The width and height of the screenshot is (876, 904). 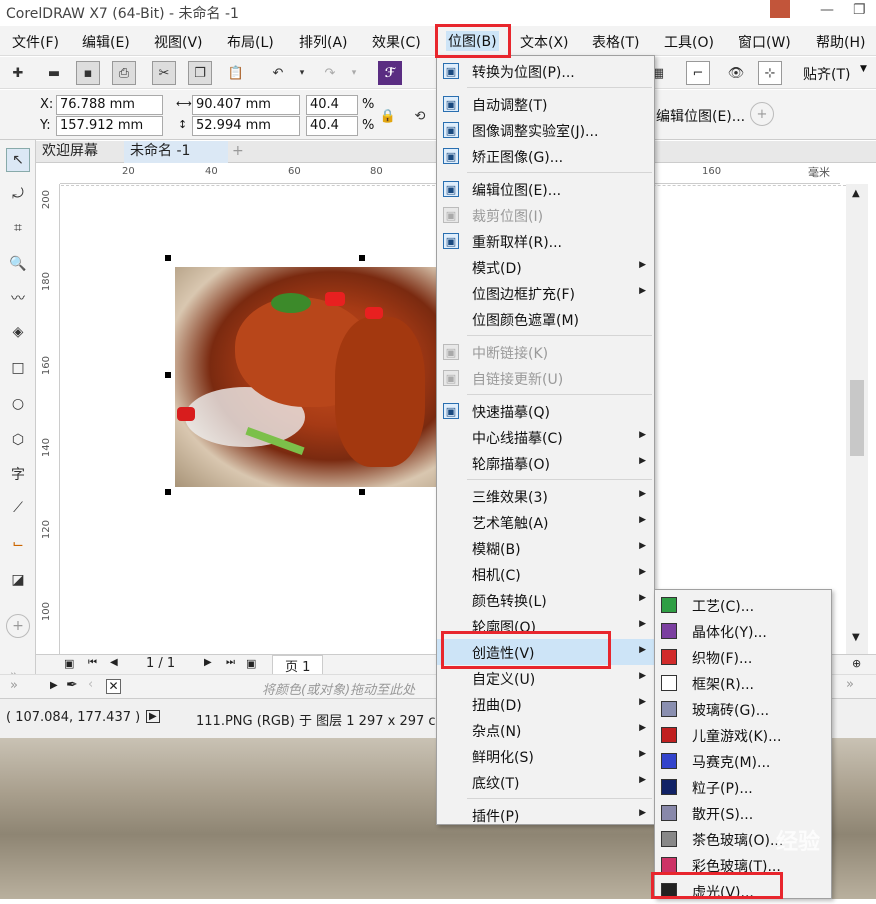 What do you see at coordinates (332, 105) in the screenshot?
I see `scale-x-field: 40.4` at bounding box center [332, 105].